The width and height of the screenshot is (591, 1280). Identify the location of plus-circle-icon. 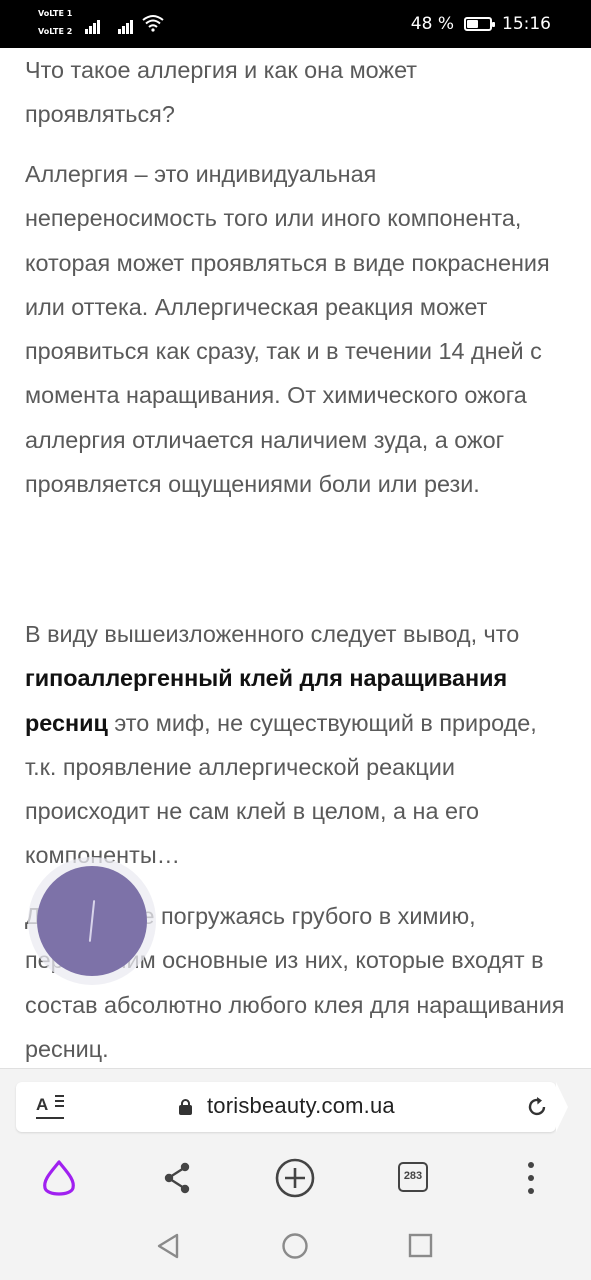
(295, 1178).